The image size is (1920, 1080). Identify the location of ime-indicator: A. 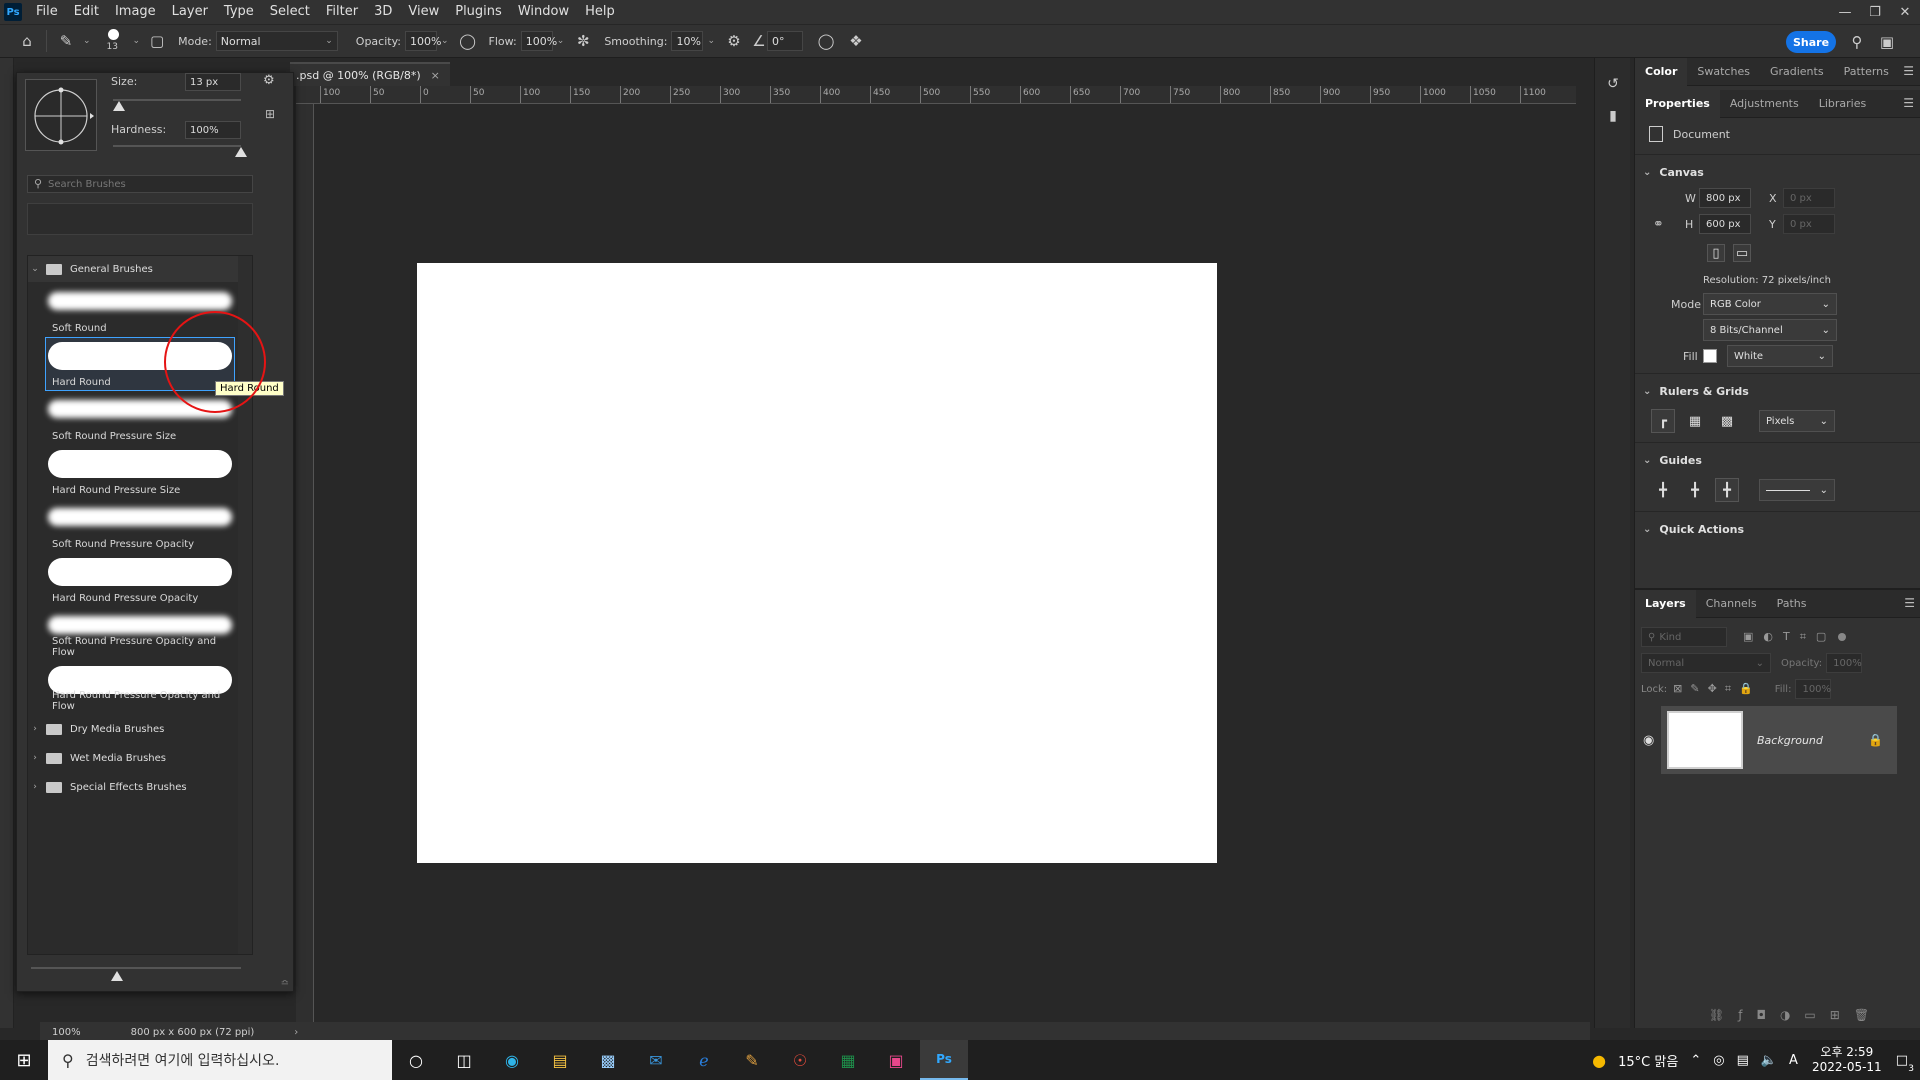
(1793, 1060).